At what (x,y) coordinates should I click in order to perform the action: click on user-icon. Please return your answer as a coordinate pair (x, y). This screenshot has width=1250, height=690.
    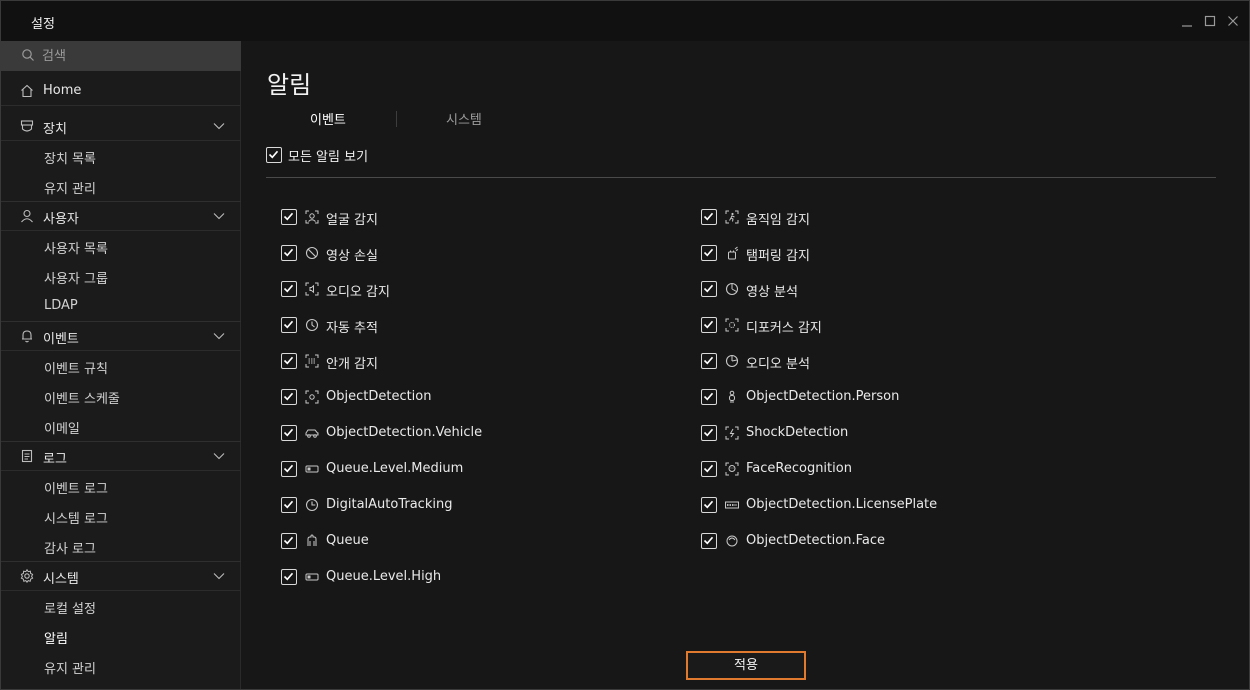
    Looking at the image, I should click on (27, 216).